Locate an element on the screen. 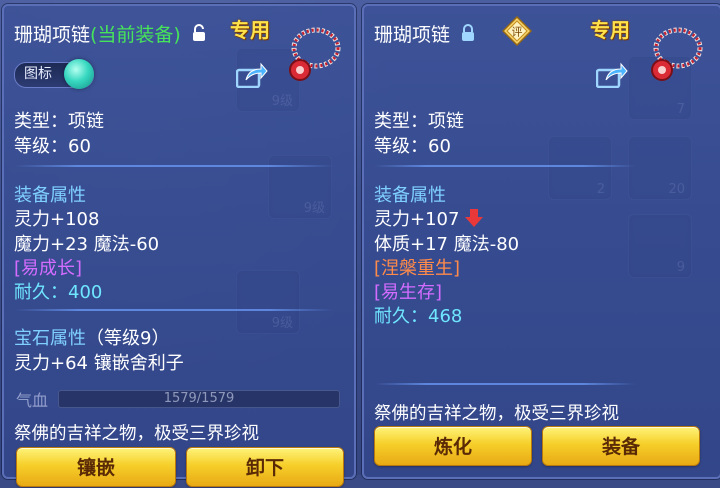  durability-value: 468 is located at coordinates (445, 316).